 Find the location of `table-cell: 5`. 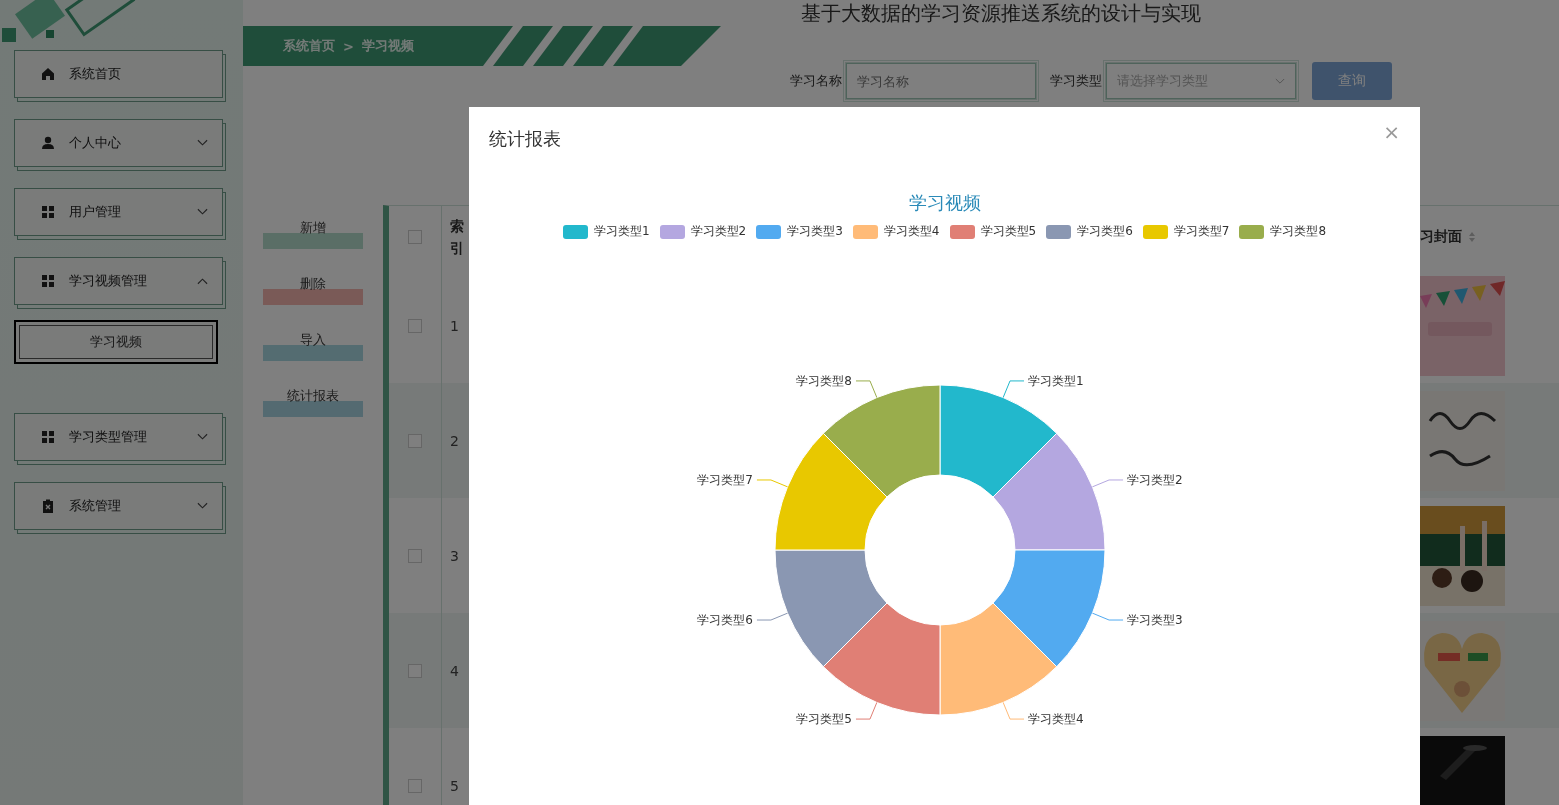

table-cell: 5 is located at coordinates (454, 785).